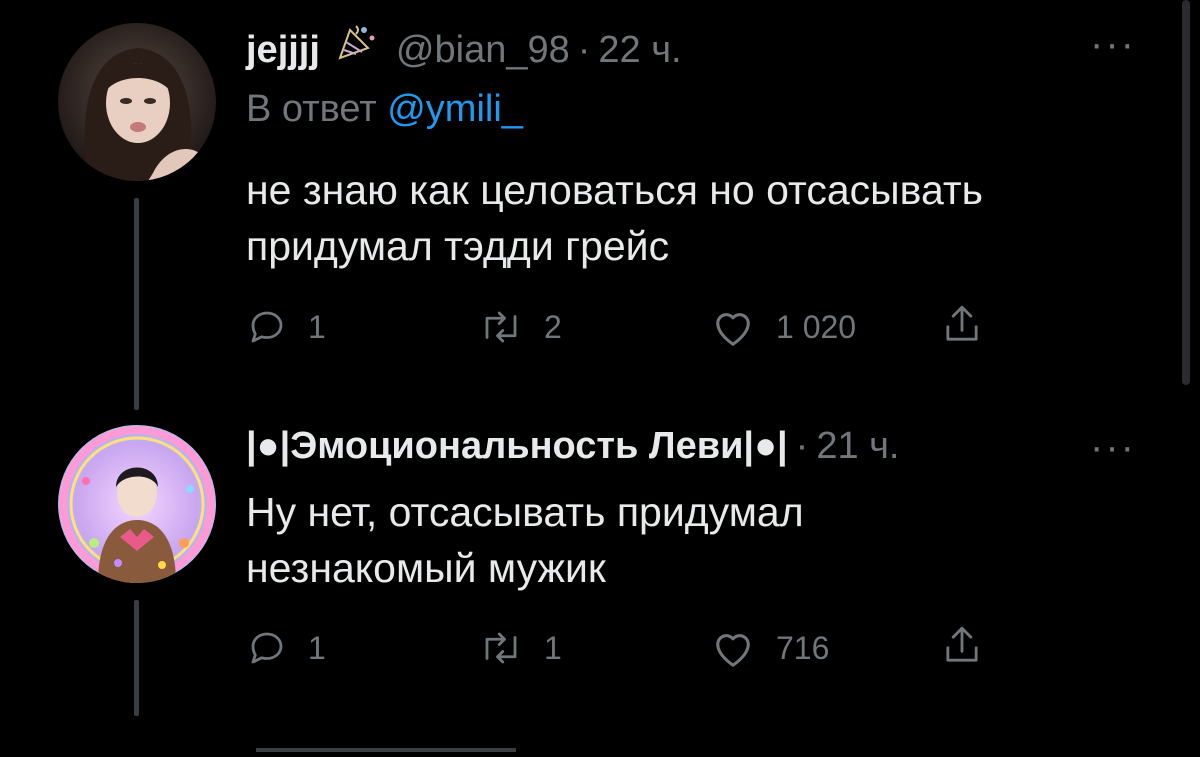 The height and width of the screenshot is (757, 1200). I want to click on like-button: 716, so click(769, 648).